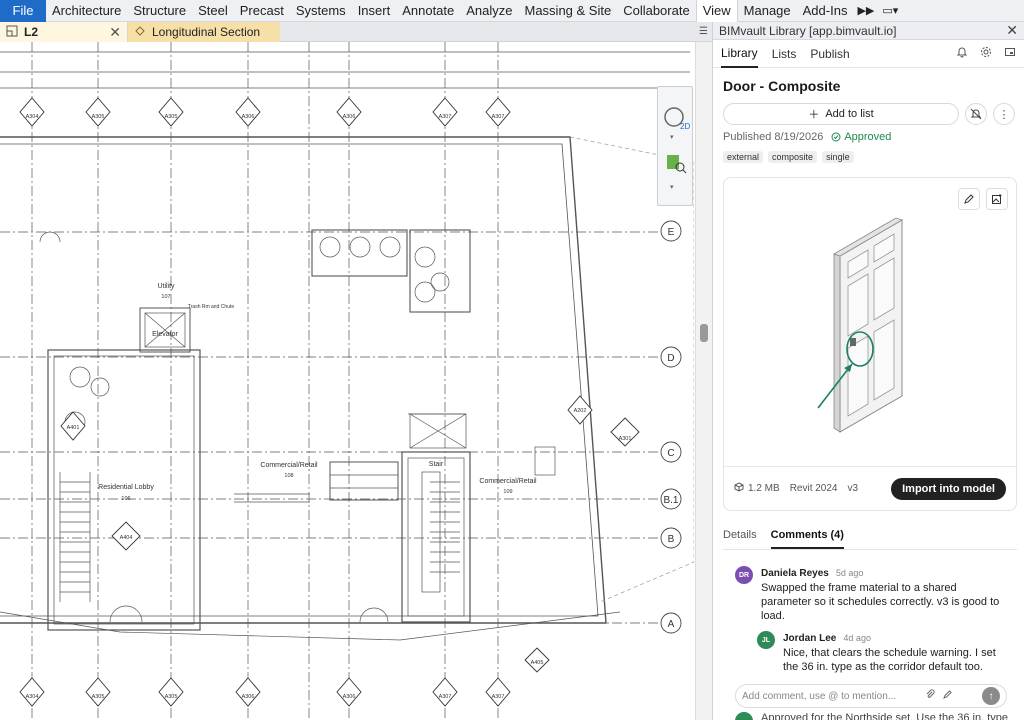  Describe the element at coordinates (140, 32) in the screenshot. I see `section-view-icon` at that location.